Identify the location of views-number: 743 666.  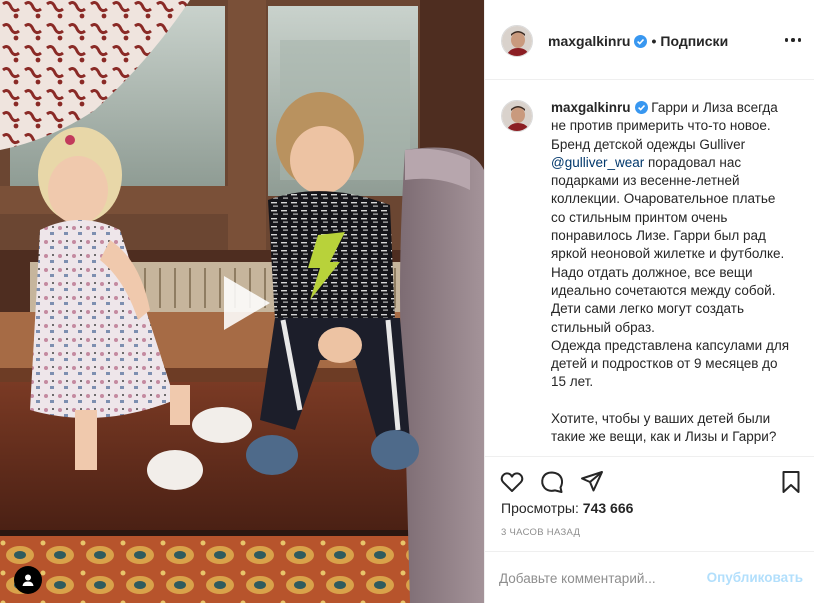
(608, 508).